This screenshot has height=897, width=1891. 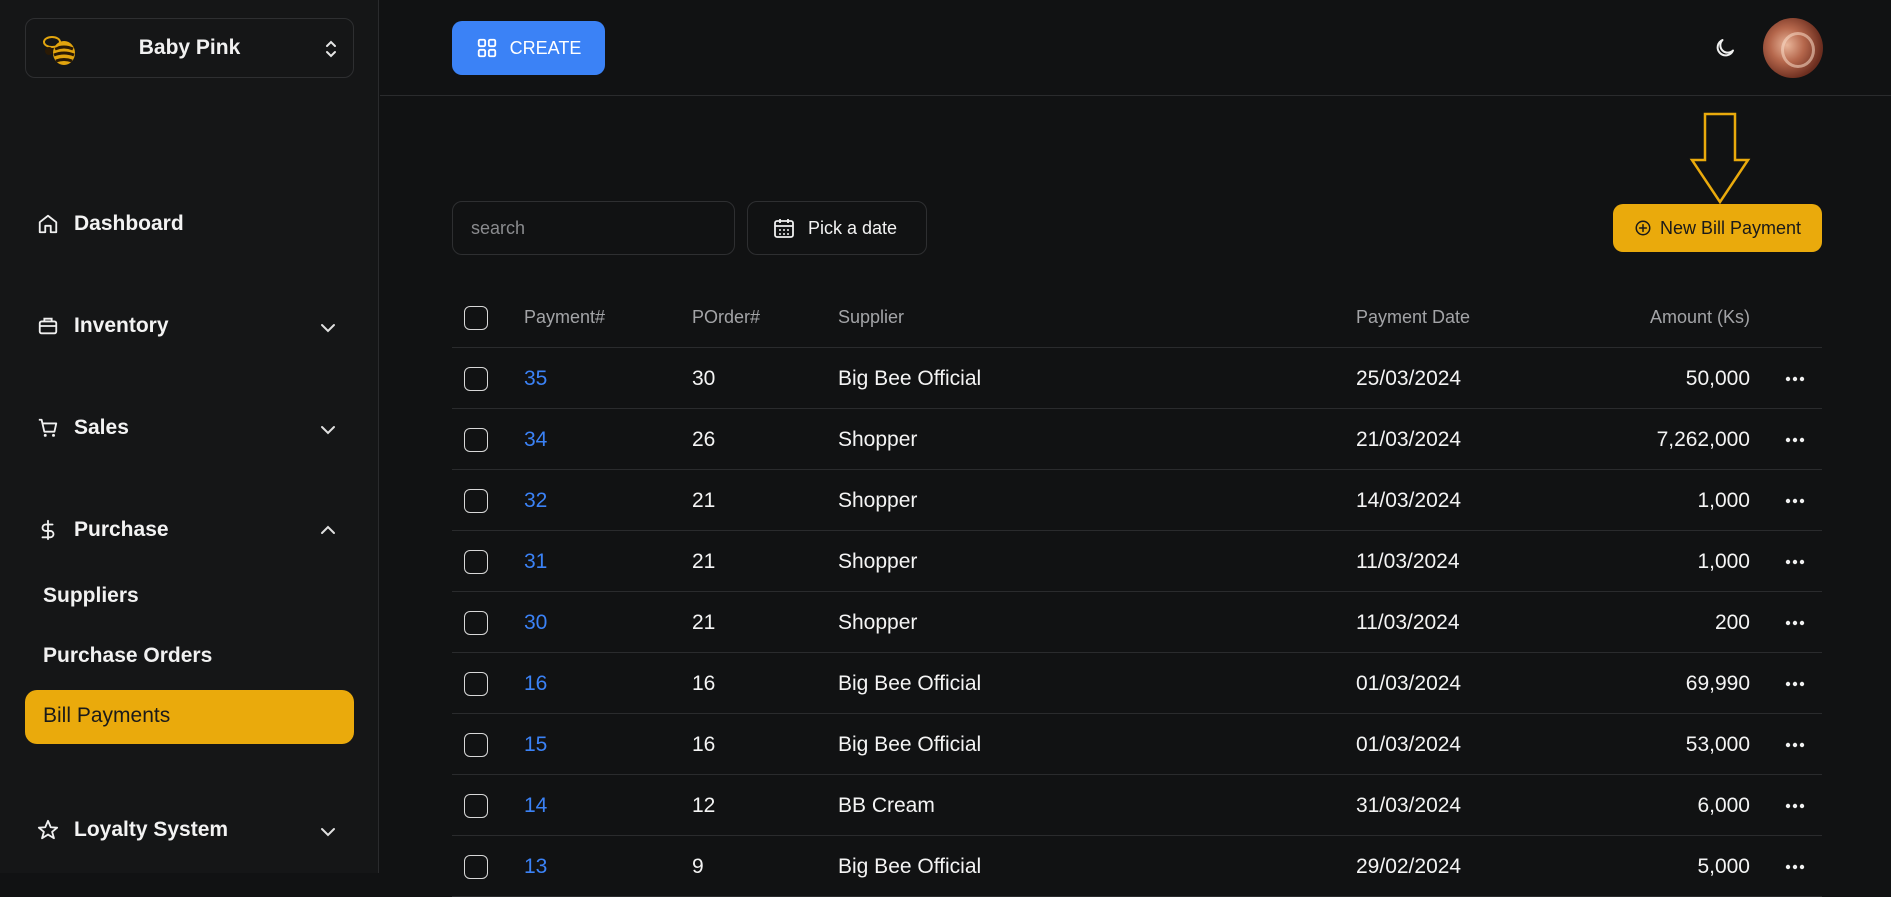 I want to click on sidebar-item-purchase-orders: Purchase Orders, so click(x=127, y=656).